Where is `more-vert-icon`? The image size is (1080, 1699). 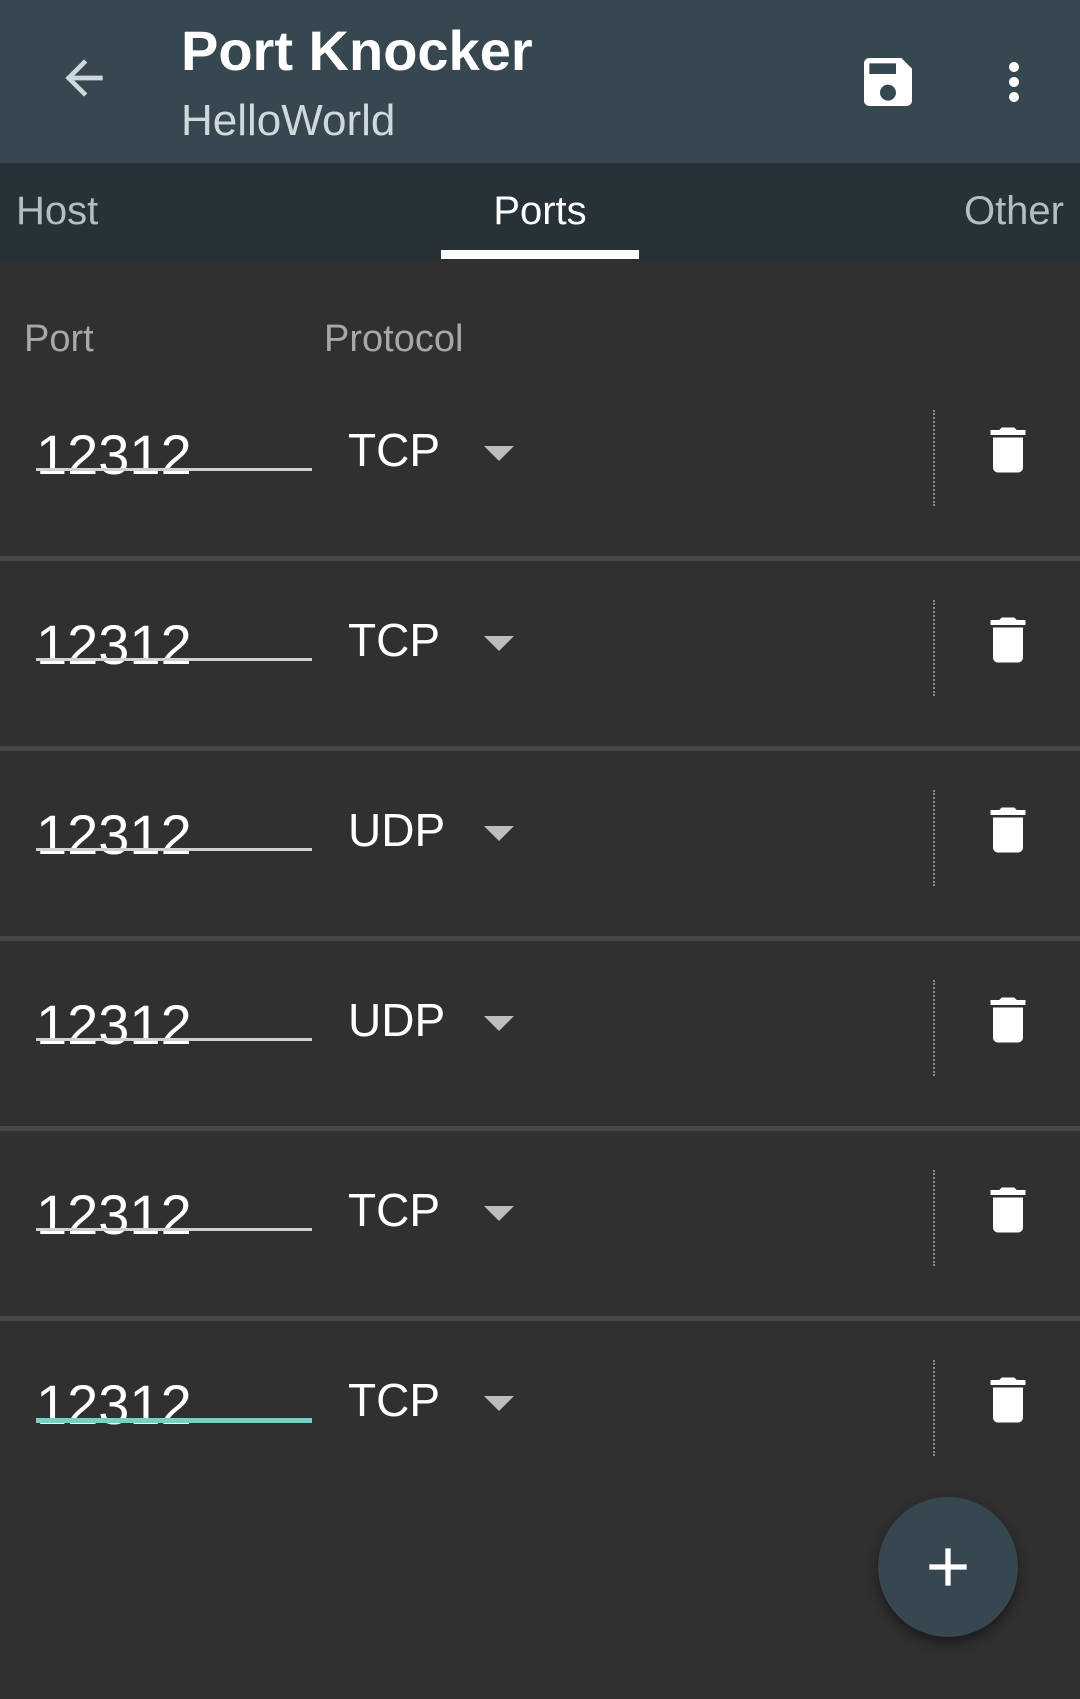
more-vert-icon is located at coordinates (1014, 82).